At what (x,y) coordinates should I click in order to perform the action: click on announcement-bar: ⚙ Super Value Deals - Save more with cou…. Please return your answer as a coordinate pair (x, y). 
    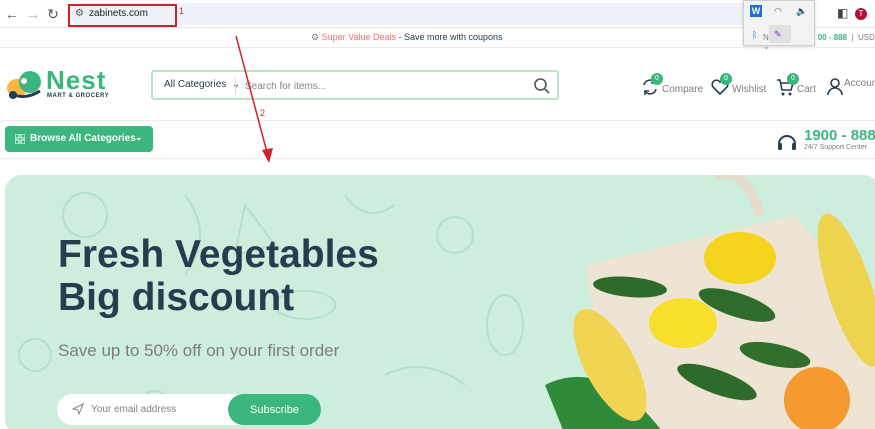
    Looking at the image, I should click on (437, 39).